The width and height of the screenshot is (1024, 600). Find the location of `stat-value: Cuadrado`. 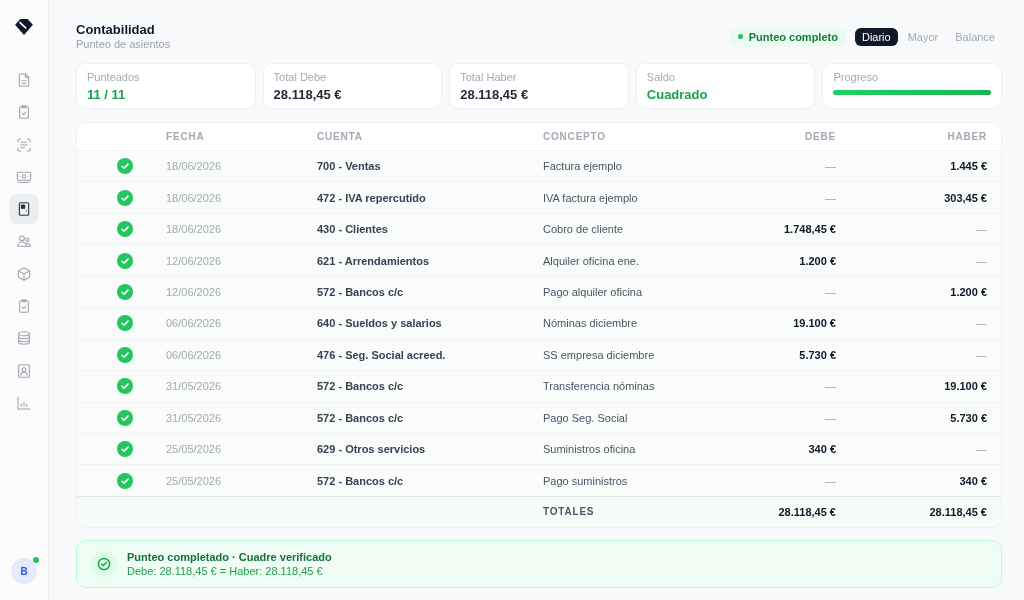

stat-value: Cuadrado is located at coordinates (677, 94).